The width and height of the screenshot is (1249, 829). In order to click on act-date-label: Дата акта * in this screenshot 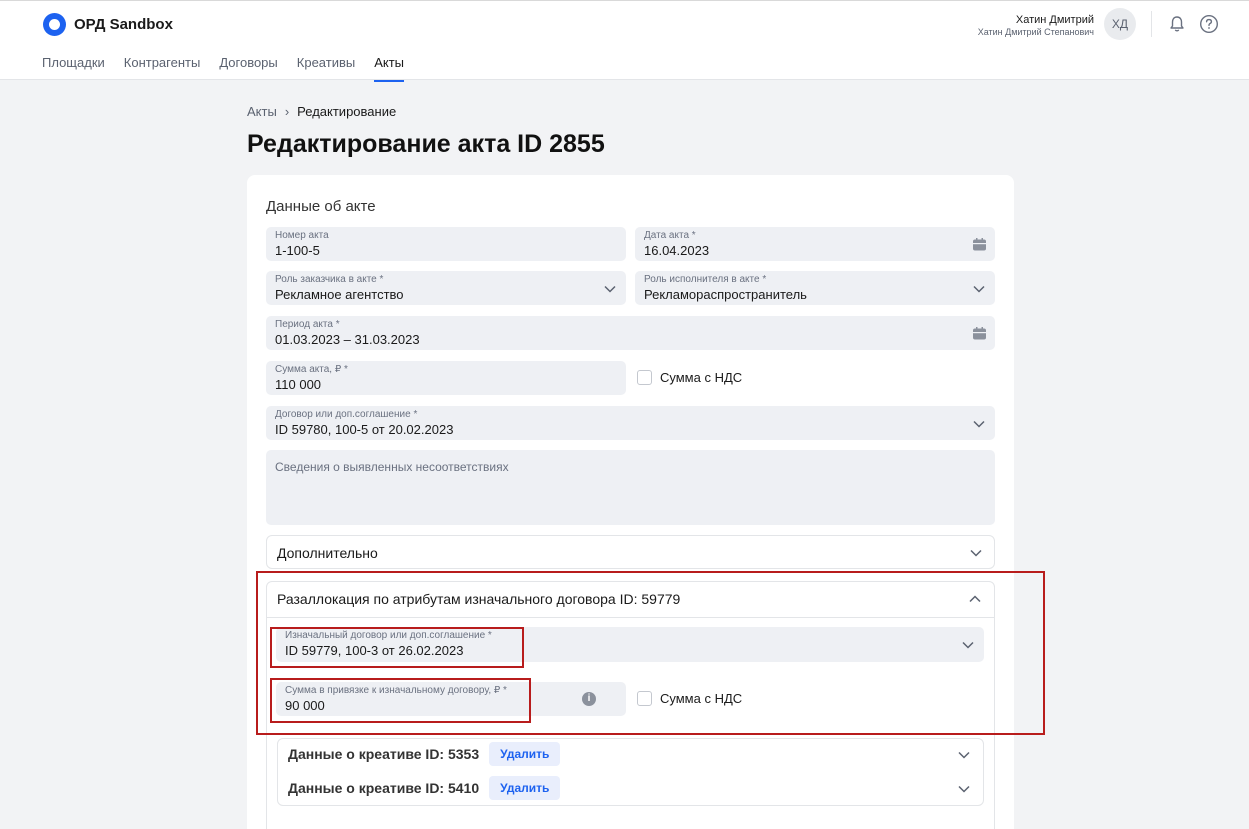, I will do `click(670, 235)`.